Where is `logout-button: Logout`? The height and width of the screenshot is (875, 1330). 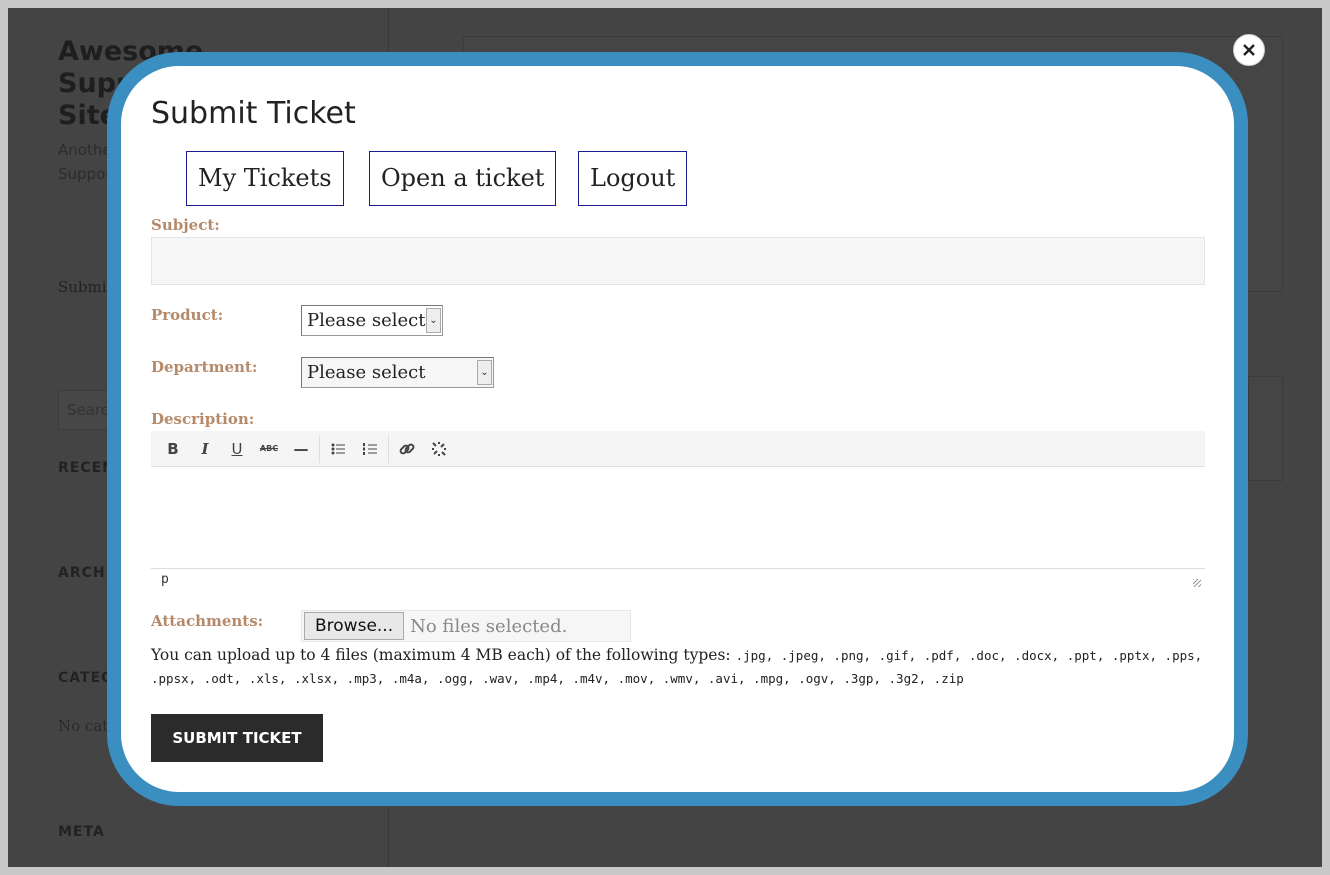 logout-button: Logout is located at coordinates (633, 178).